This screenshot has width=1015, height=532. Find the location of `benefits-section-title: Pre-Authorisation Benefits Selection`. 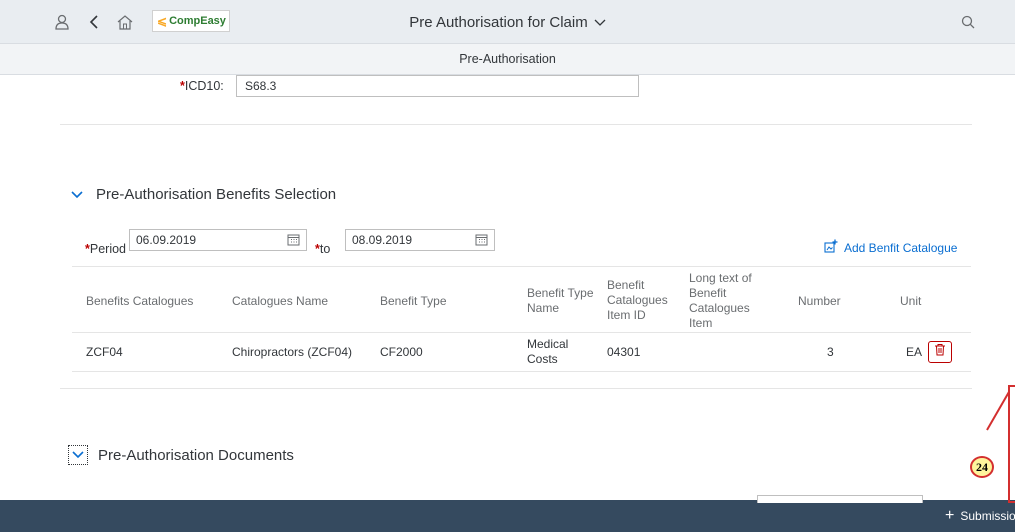

benefits-section-title: Pre-Authorisation Benefits Selection is located at coordinates (216, 194).